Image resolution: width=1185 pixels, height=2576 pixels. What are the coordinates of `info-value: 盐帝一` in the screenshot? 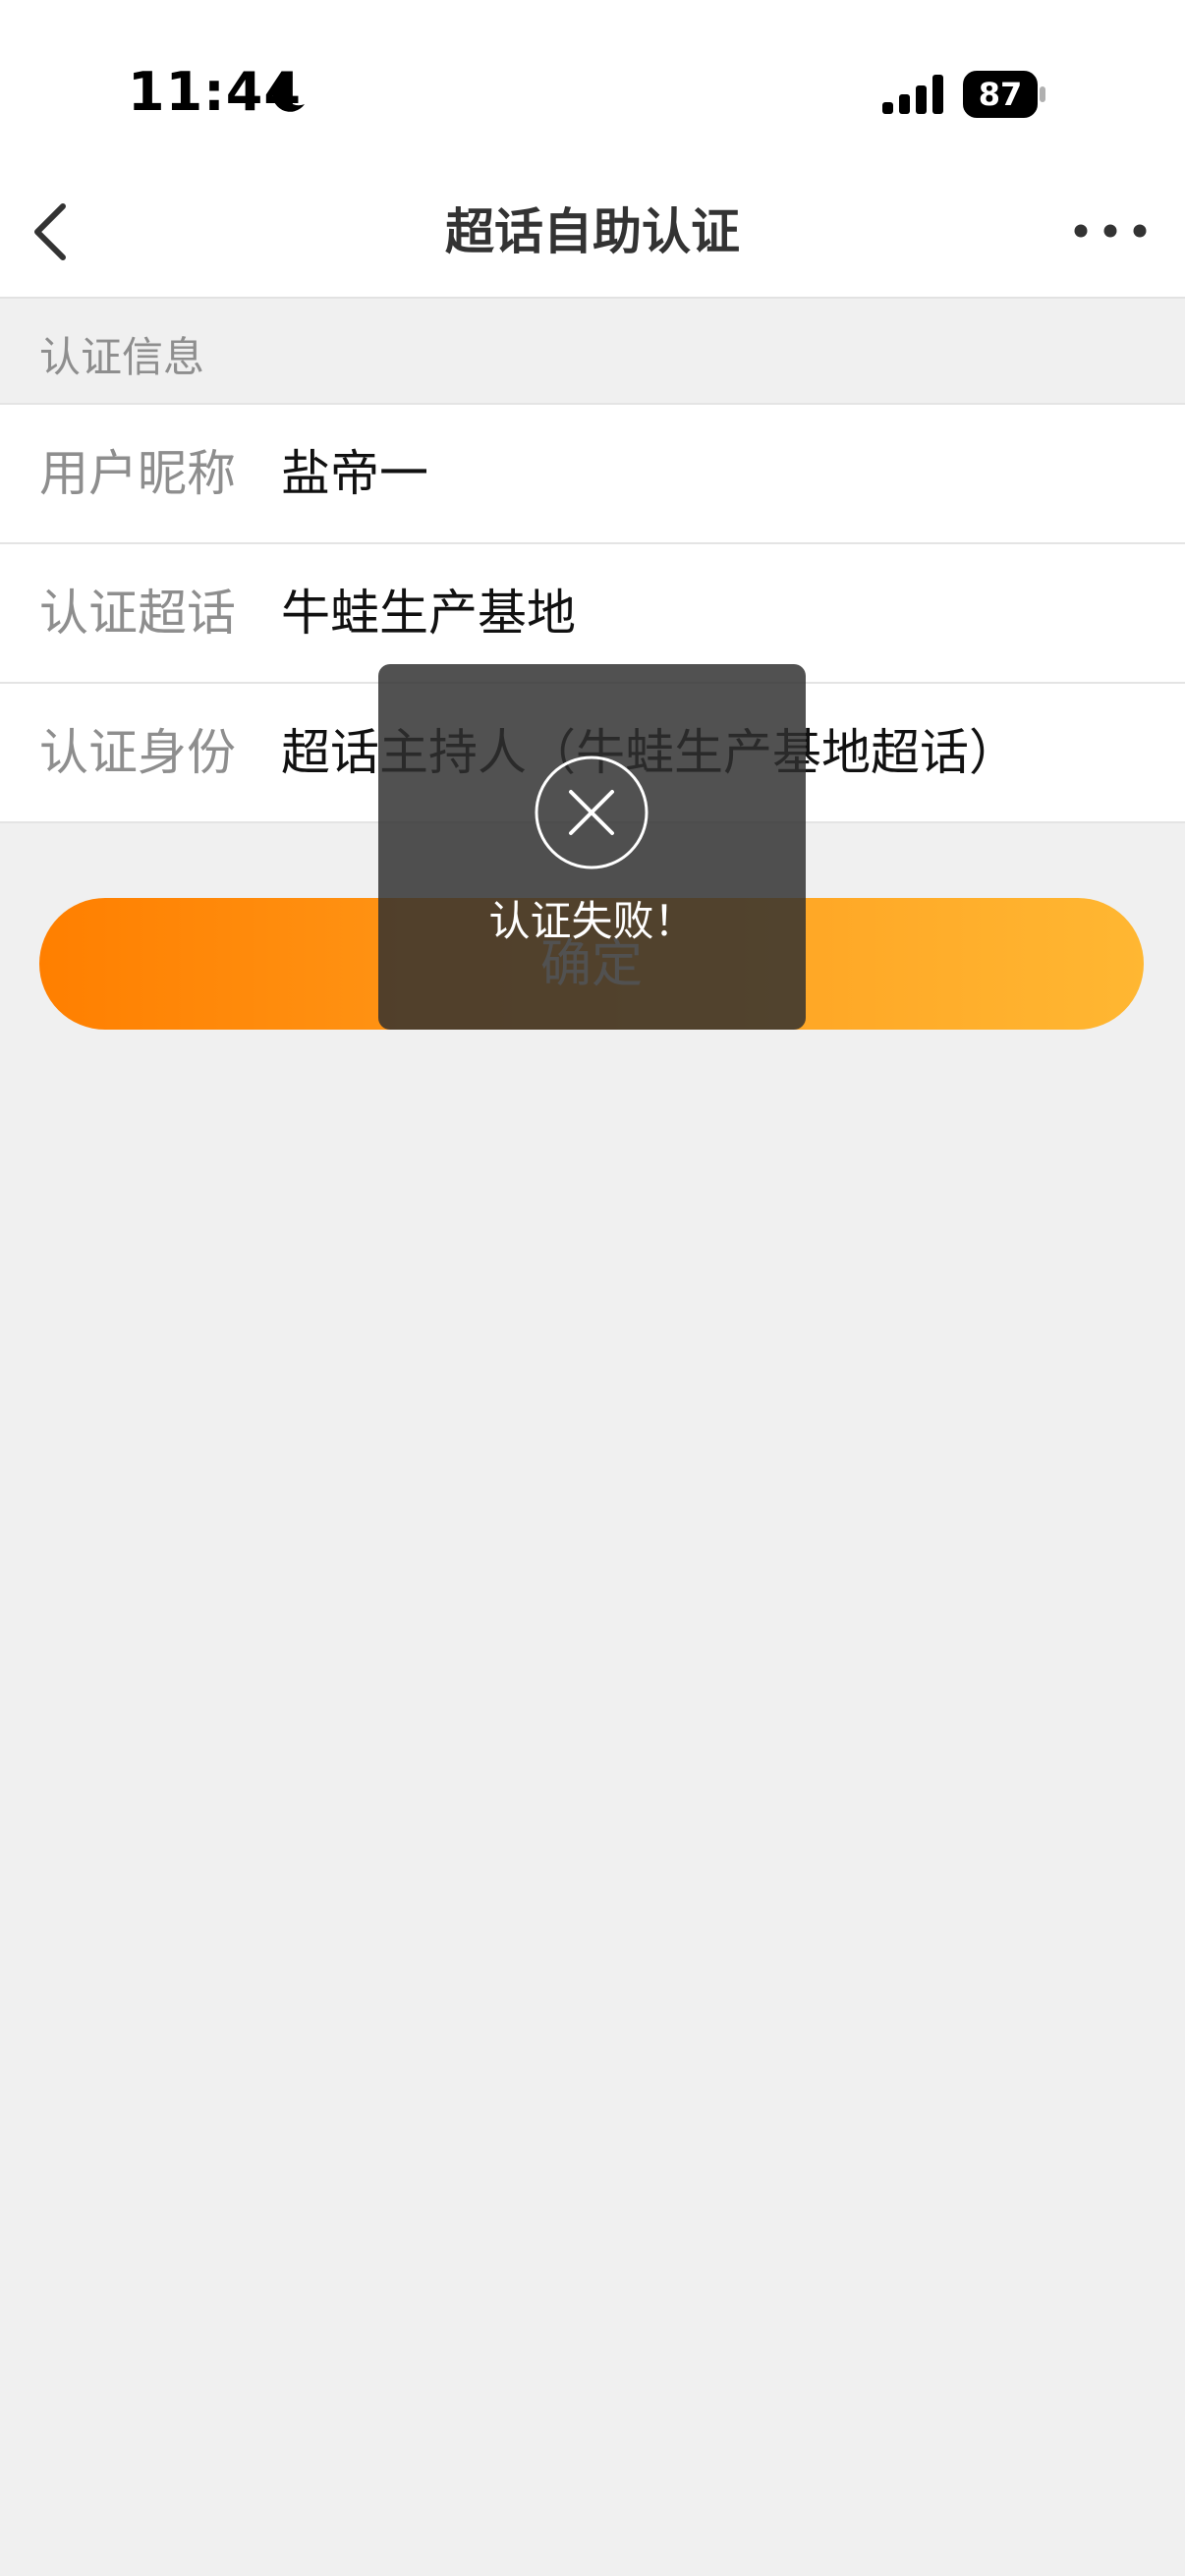 It's located at (354, 473).